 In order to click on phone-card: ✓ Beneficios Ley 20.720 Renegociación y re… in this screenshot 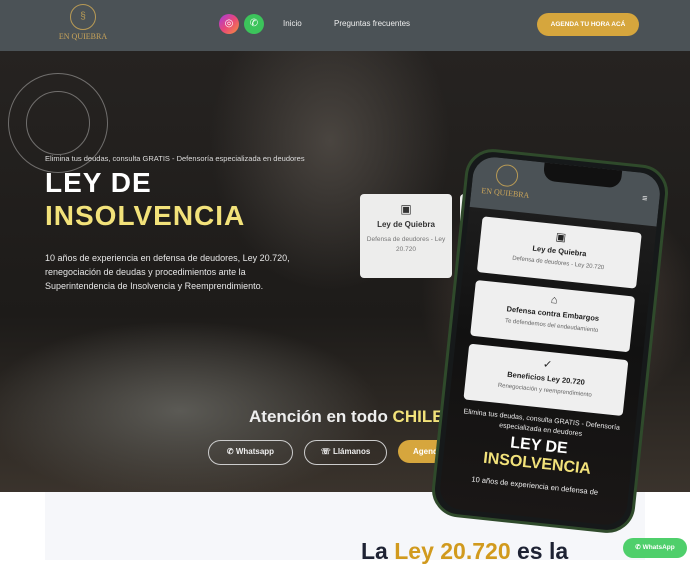, I will do `click(546, 379)`.